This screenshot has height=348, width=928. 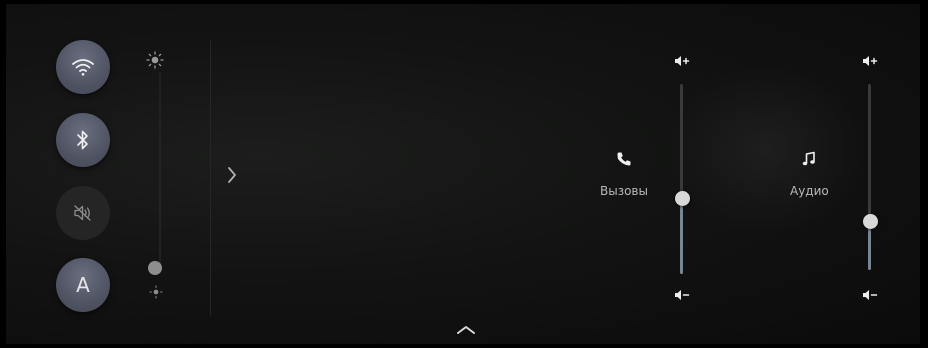 What do you see at coordinates (808, 158) in the screenshot?
I see `music-note-icon` at bounding box center [808, 158].